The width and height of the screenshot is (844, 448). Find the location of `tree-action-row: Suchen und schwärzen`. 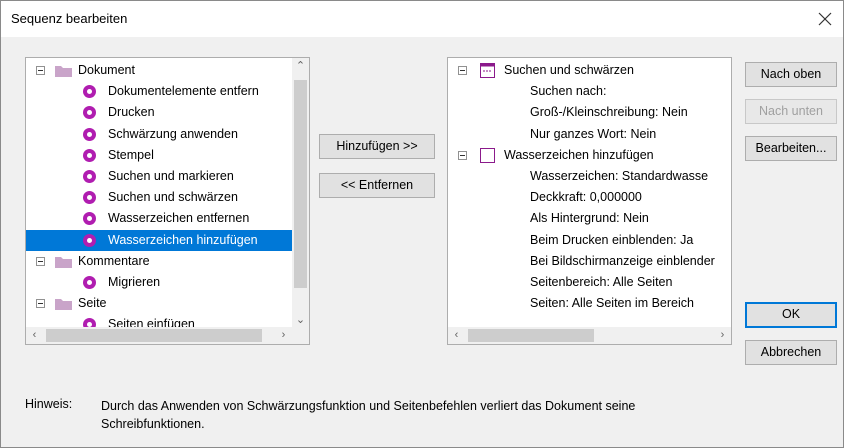

tree-action-row: Suchen und schwärzen is located at coordinates (159, 197).